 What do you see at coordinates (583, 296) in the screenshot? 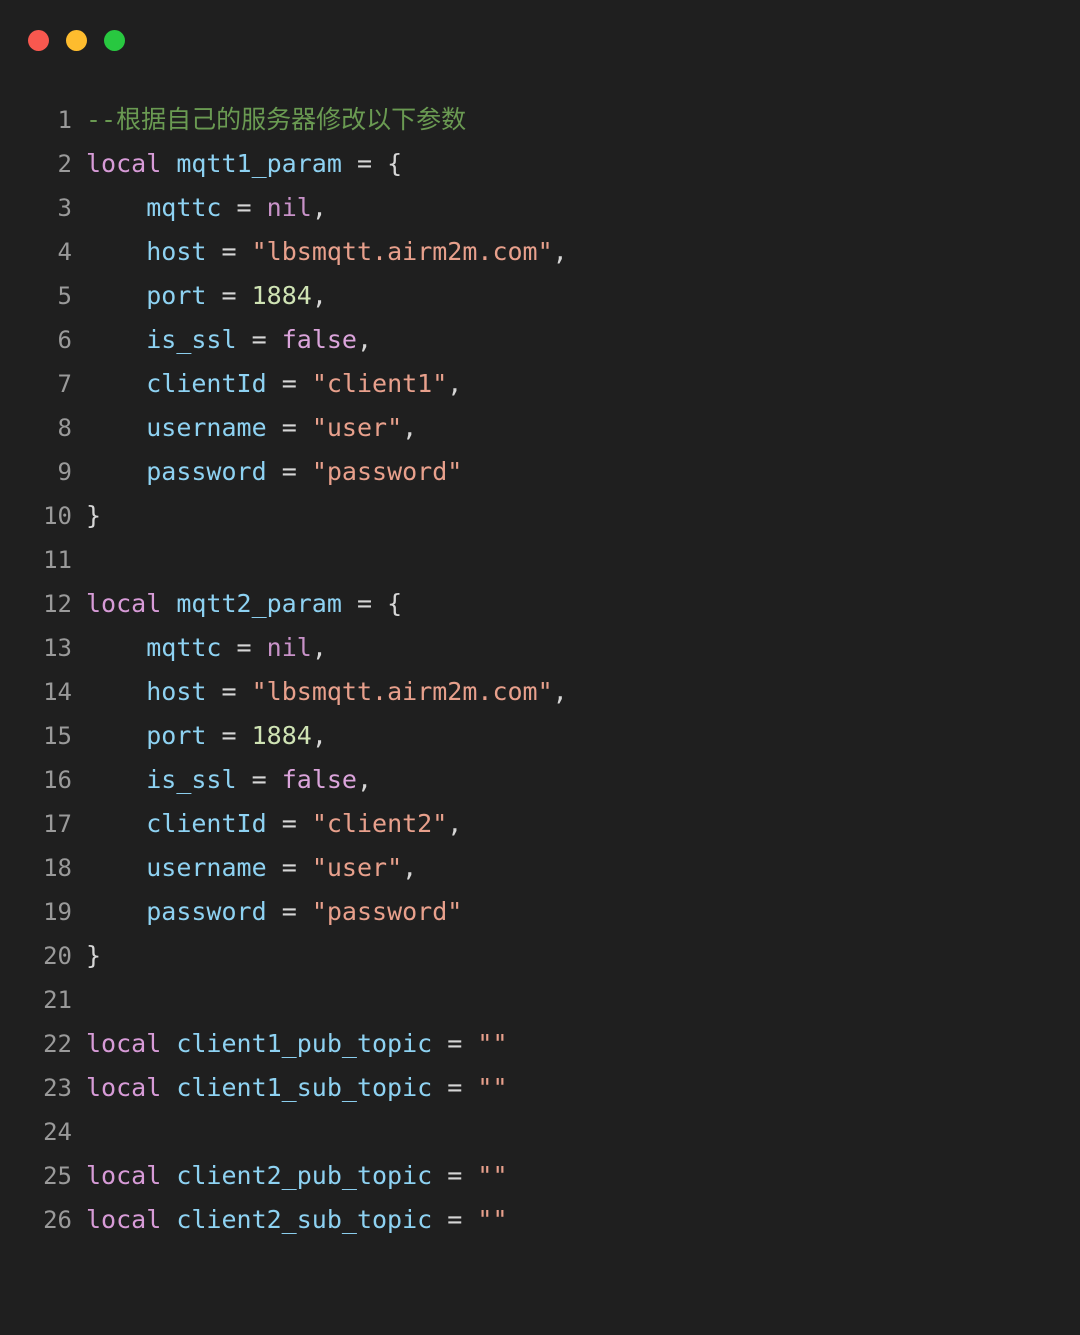
I see `code-line-content: port = 1884,` at bounding box center [583, 296].